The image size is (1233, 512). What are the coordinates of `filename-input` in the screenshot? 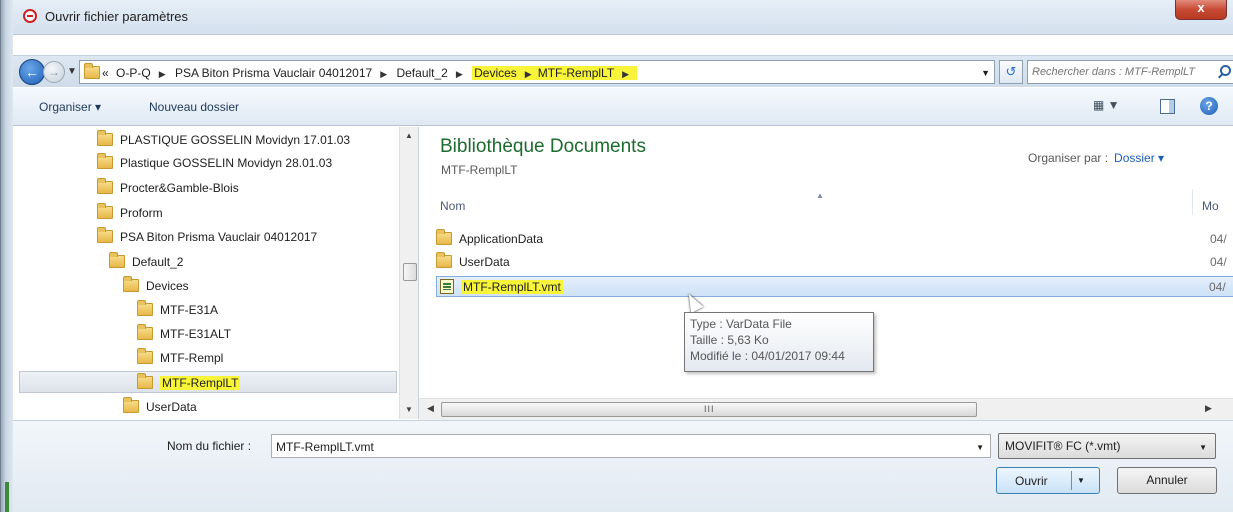 It's located at (621, 446).